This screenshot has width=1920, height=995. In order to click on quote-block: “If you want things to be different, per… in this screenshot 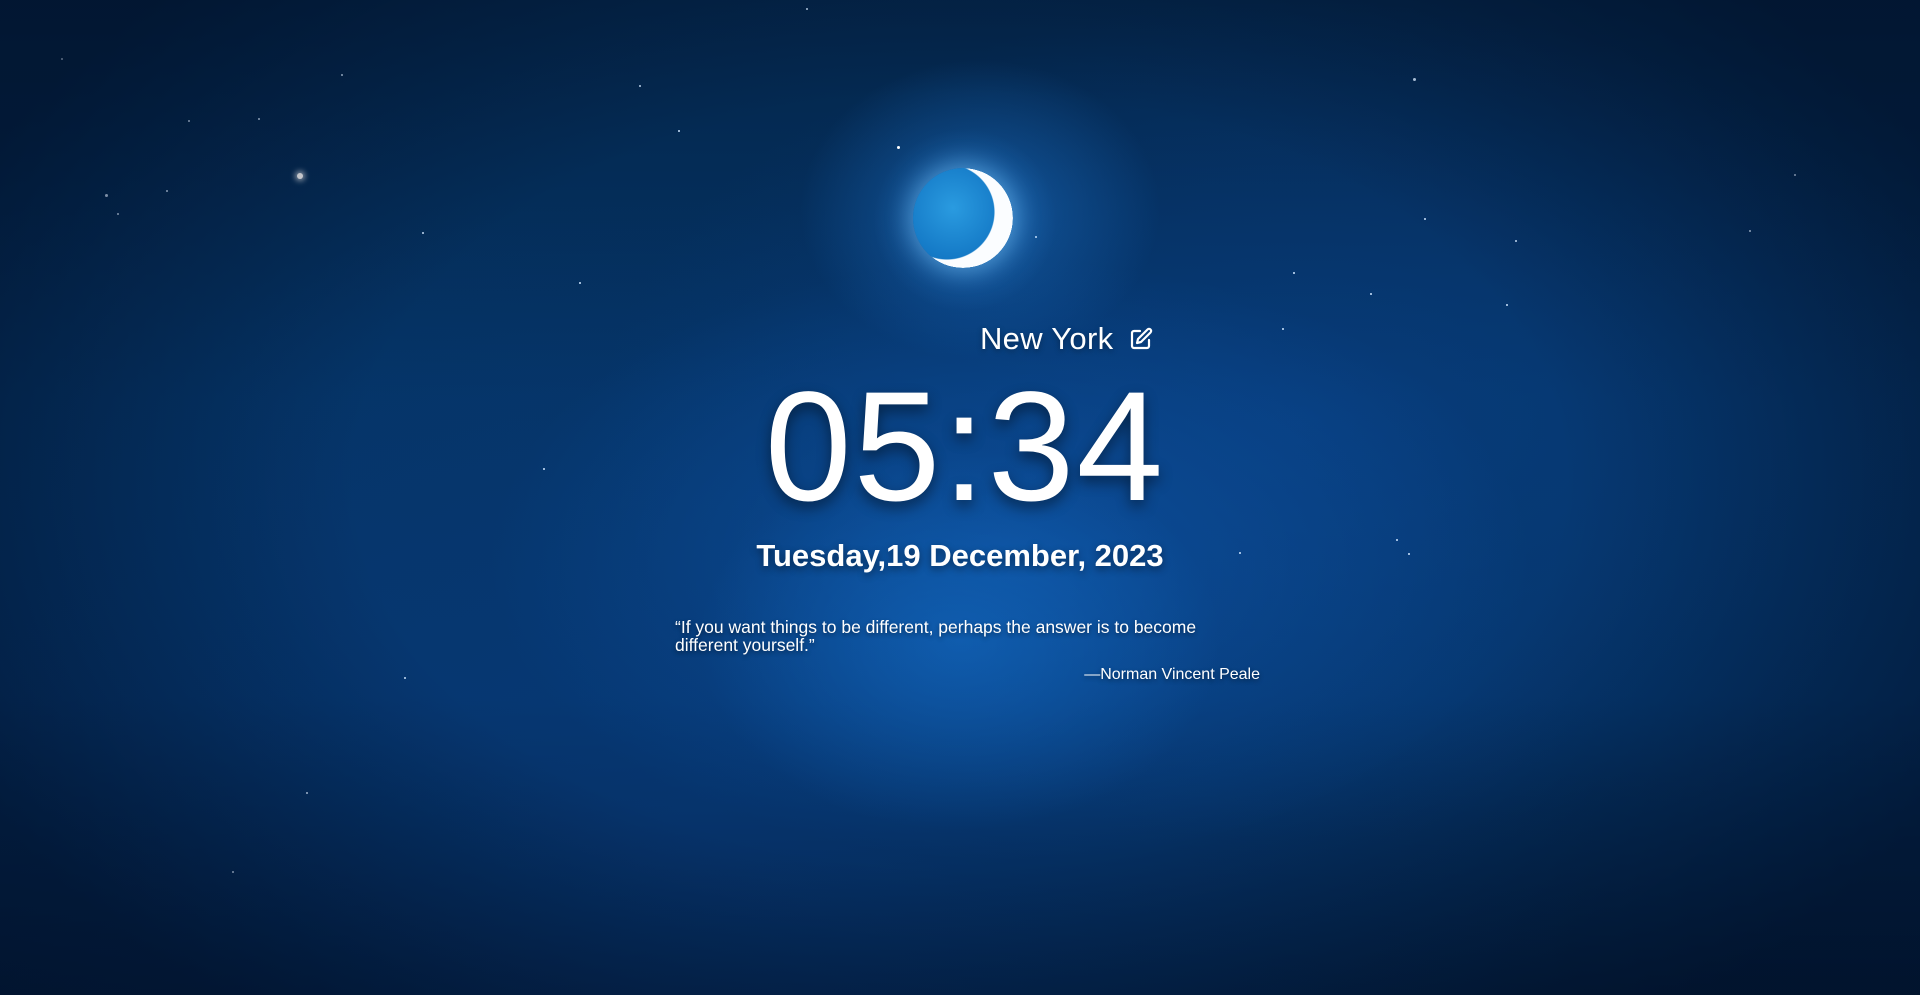, I will do `click(967, 651)`.